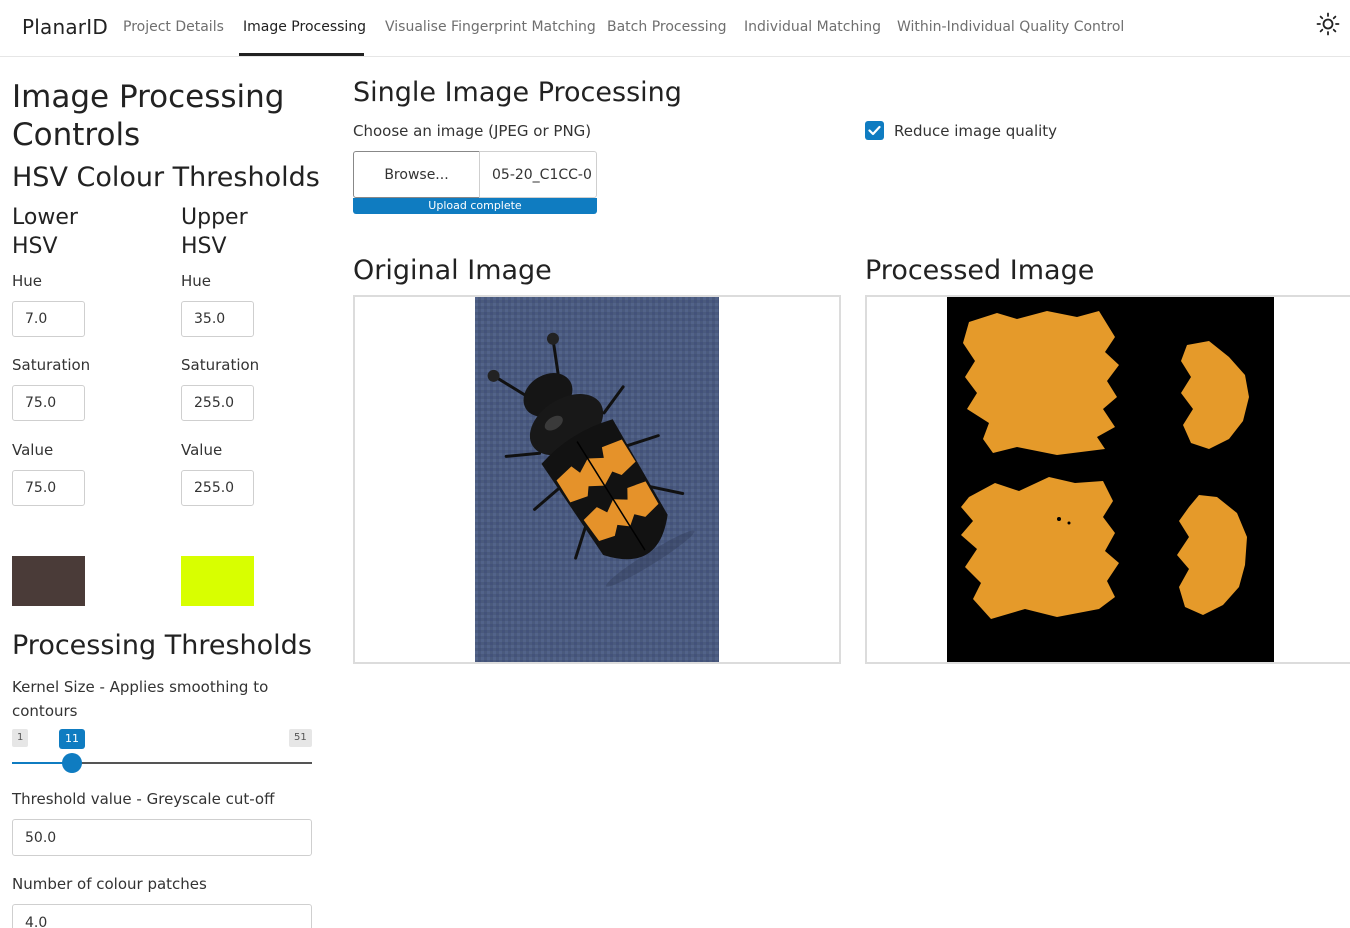 Image resolution: width=1350 pixels, height=928 pixels. Describe the element at coordinates (33, 450) in the screenshot. I see `lower-value-label: Value` at that location.